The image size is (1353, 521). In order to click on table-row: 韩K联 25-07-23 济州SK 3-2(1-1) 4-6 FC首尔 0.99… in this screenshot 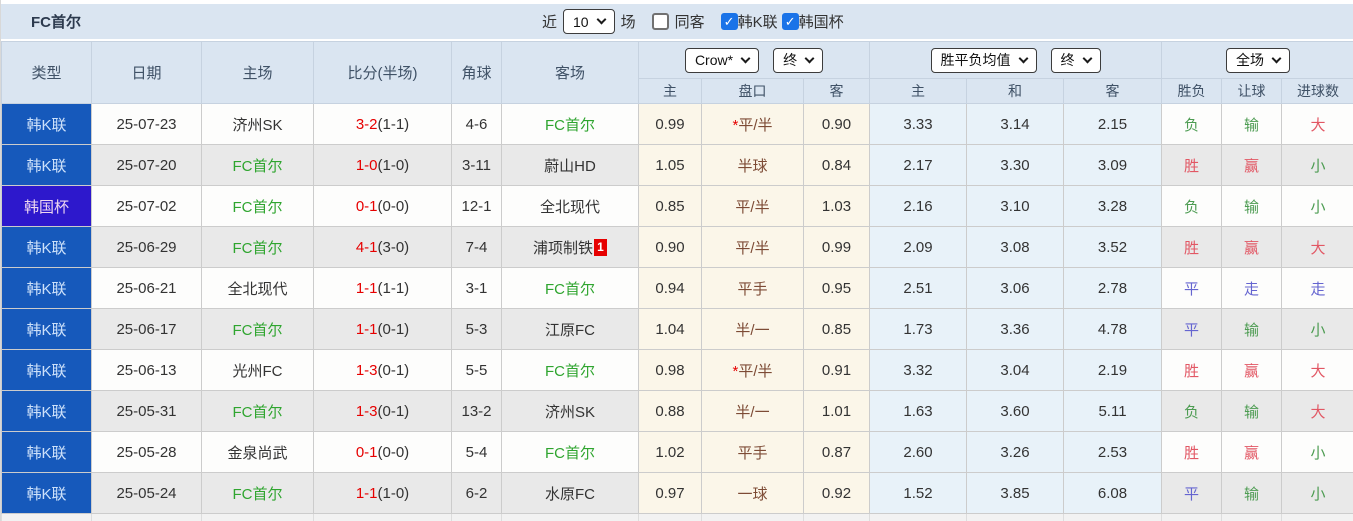, I will do `click(677, 124)`.